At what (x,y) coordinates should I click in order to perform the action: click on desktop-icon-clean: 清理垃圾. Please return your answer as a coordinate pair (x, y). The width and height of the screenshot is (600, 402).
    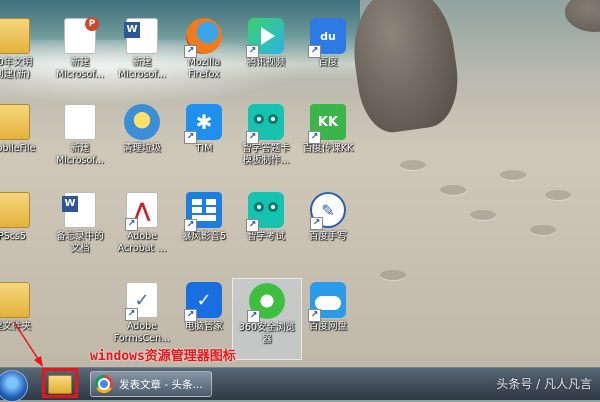
    Looking at the image, I should click on (142, 140).